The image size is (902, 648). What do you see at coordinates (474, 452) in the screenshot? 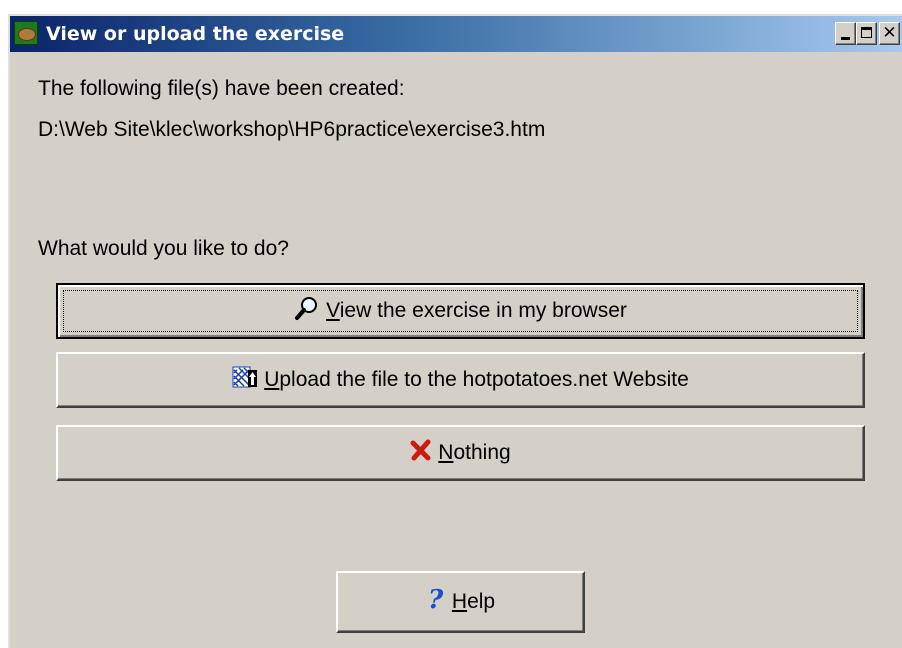
I see `nothing-label: Nothing` at bounding box center [474, 452].